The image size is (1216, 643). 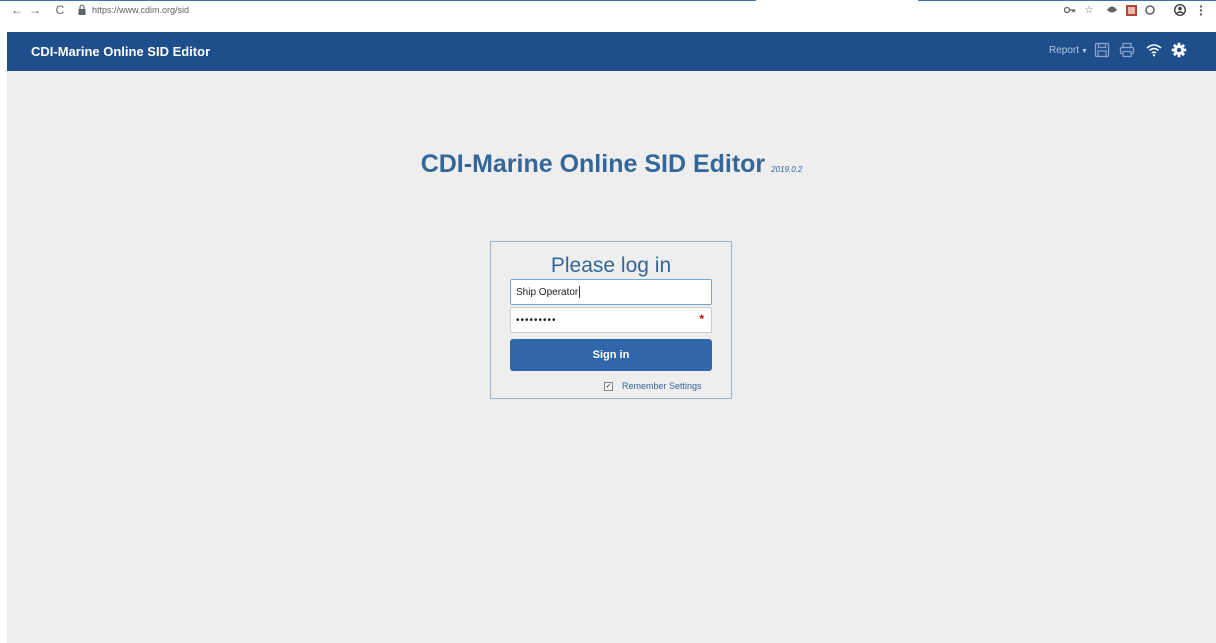 What do you see at coordinates (1127, 50) in the screenshot?
I see `print-icon` at bounding box center [1127, 50].